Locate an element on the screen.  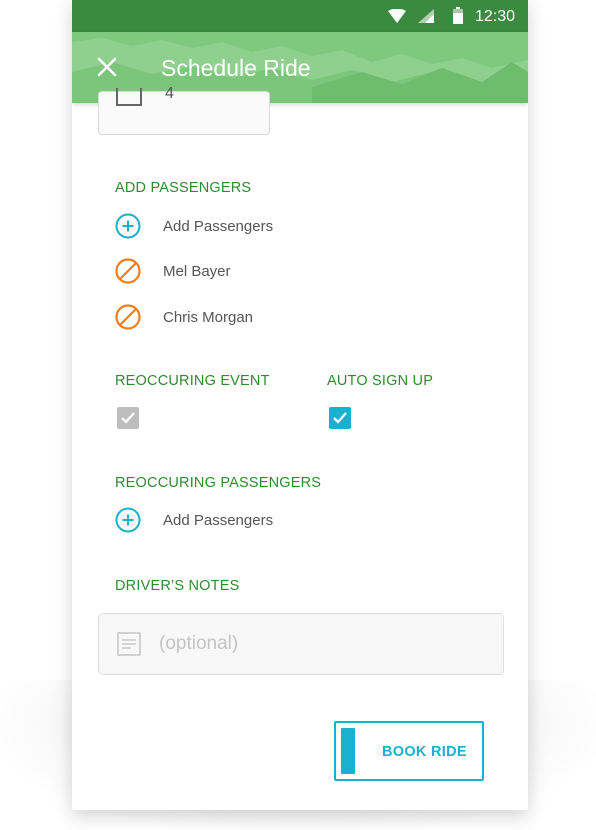
drivers-notes-field is located at coordinates (301, 644).